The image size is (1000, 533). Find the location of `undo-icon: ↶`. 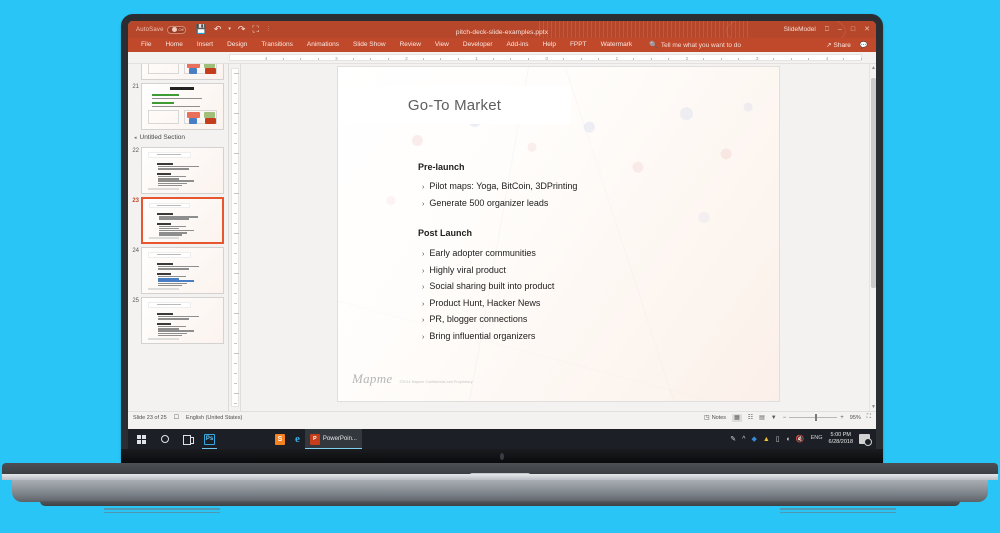

undo-icon: ↶ is located at coordinates (218, 29).